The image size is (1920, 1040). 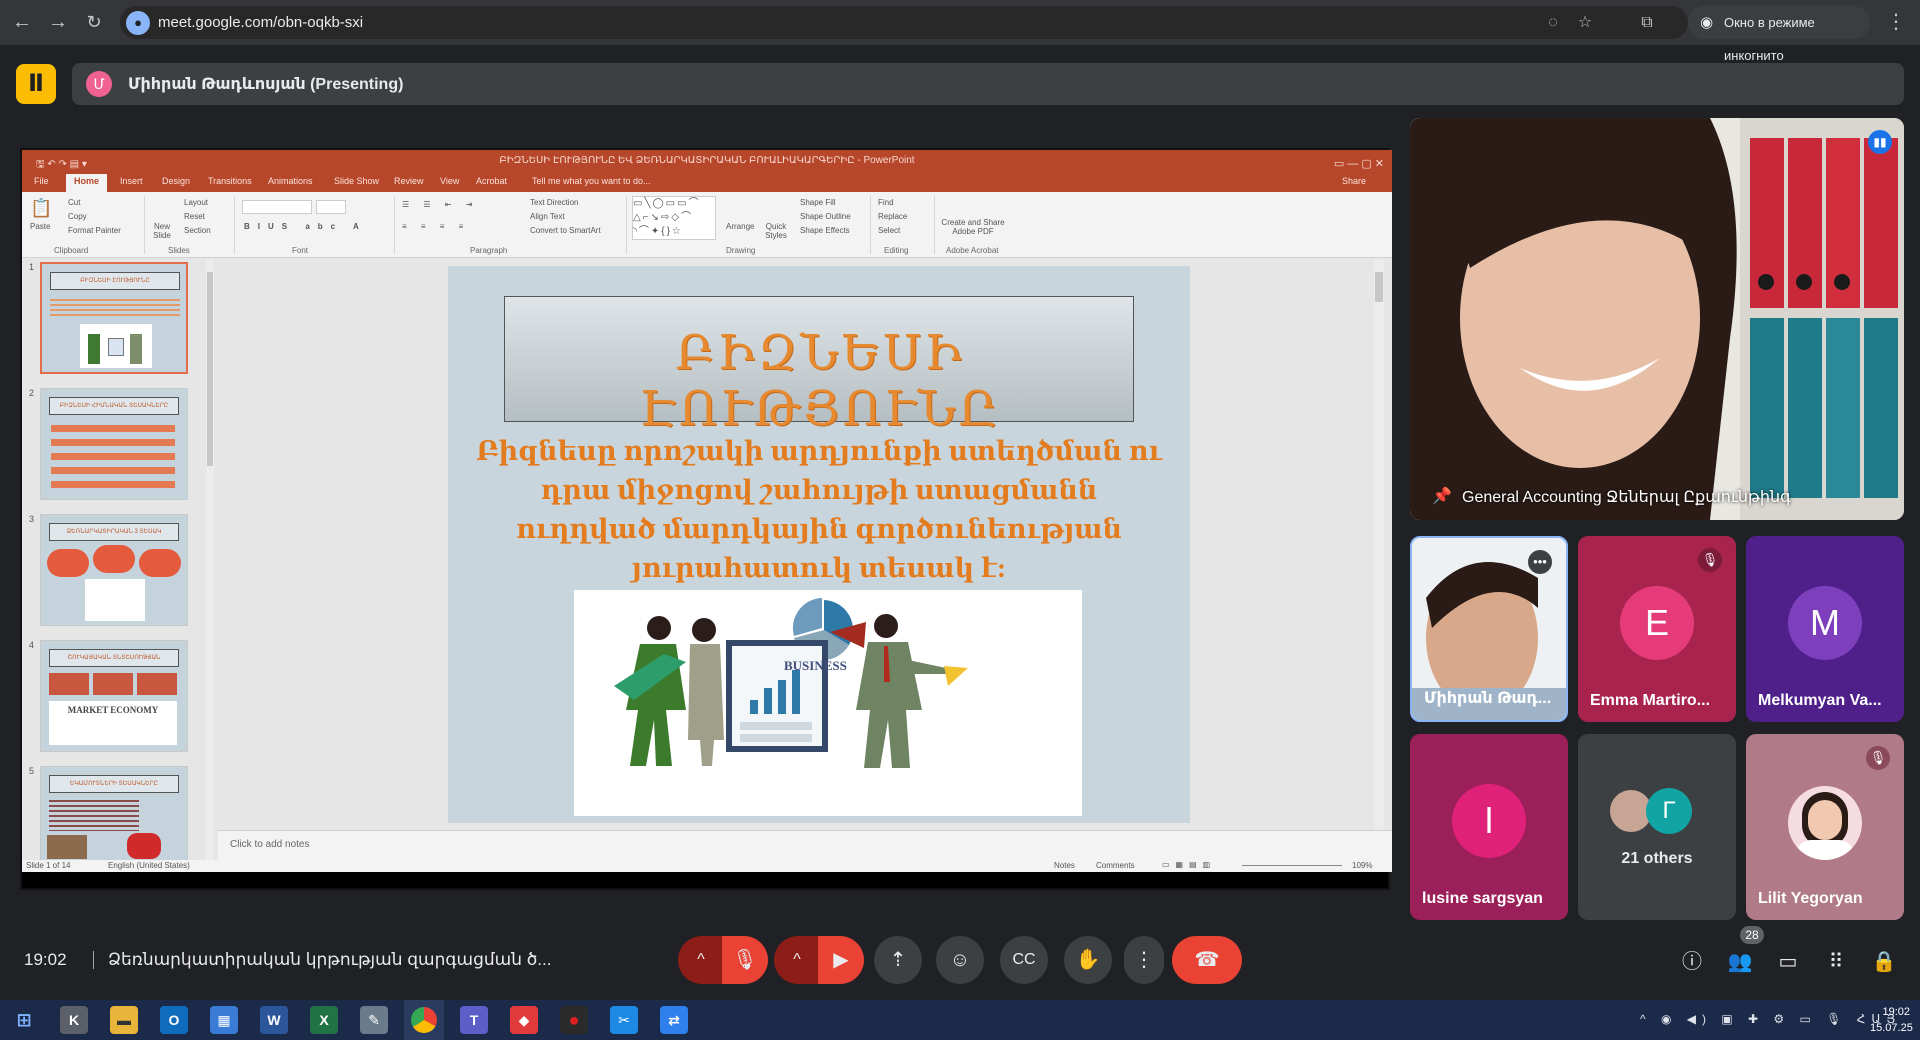 What do you see at coordinates (356, 181) in the screenshot?
I see `tab-slide-show: Slide Show` at bounding box center [356, 181].